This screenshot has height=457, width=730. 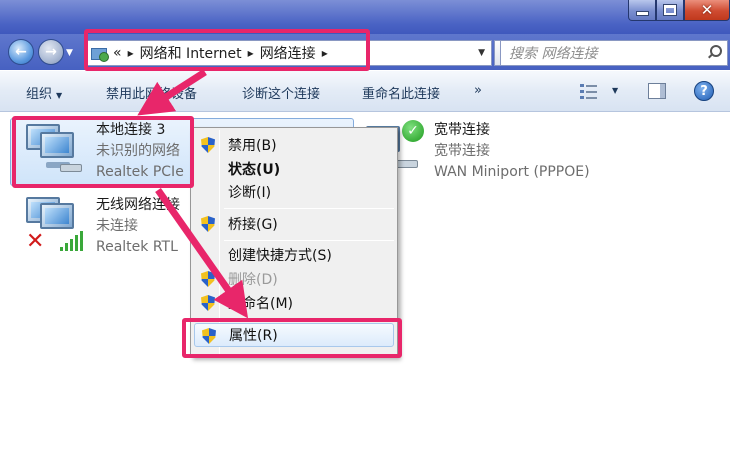 I want to click on menu-item-label: 创建快捷方式(S), so click(x=280, y=256).